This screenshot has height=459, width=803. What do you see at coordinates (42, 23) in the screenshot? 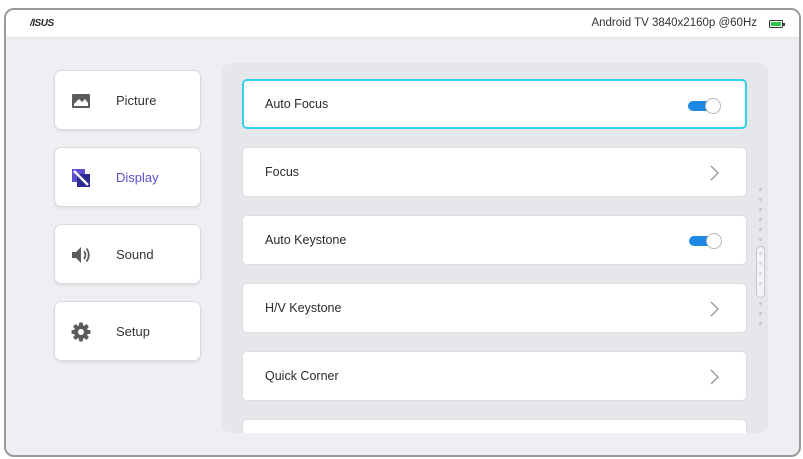
I see `asus-logo: /ISUS` at bounding box center [42, 23].